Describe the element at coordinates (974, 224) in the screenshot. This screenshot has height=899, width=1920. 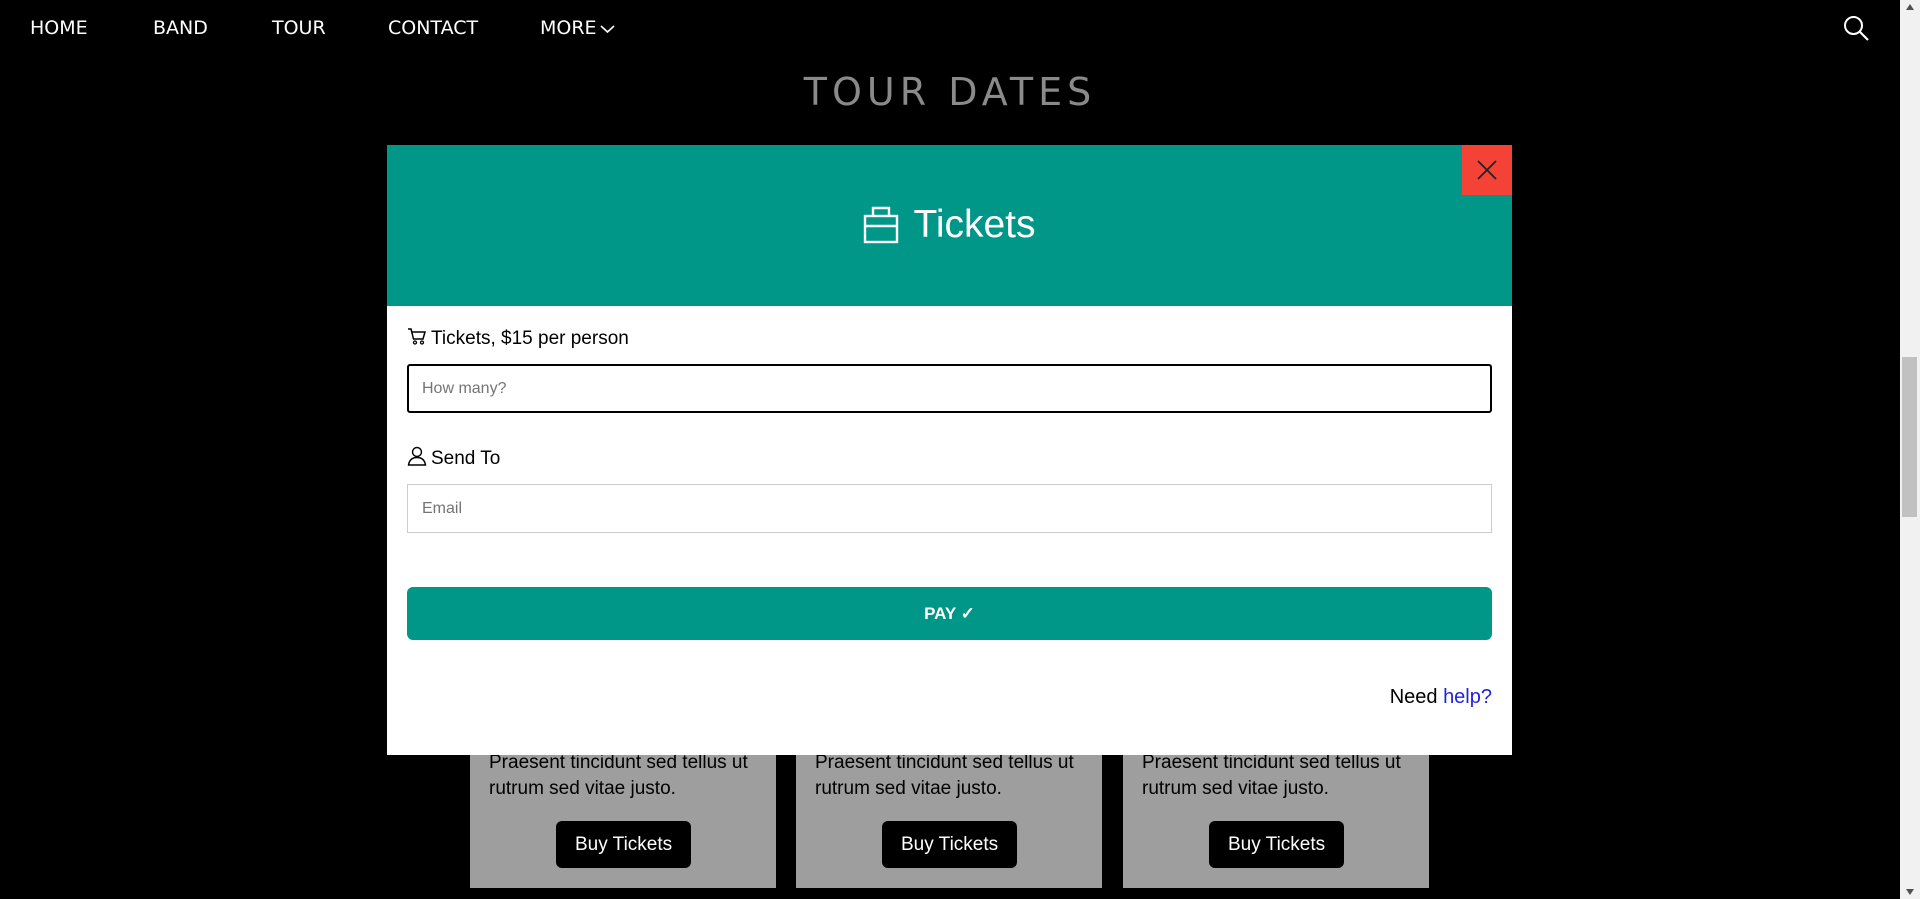
I see `modal-title-text: Tickets` at that location.